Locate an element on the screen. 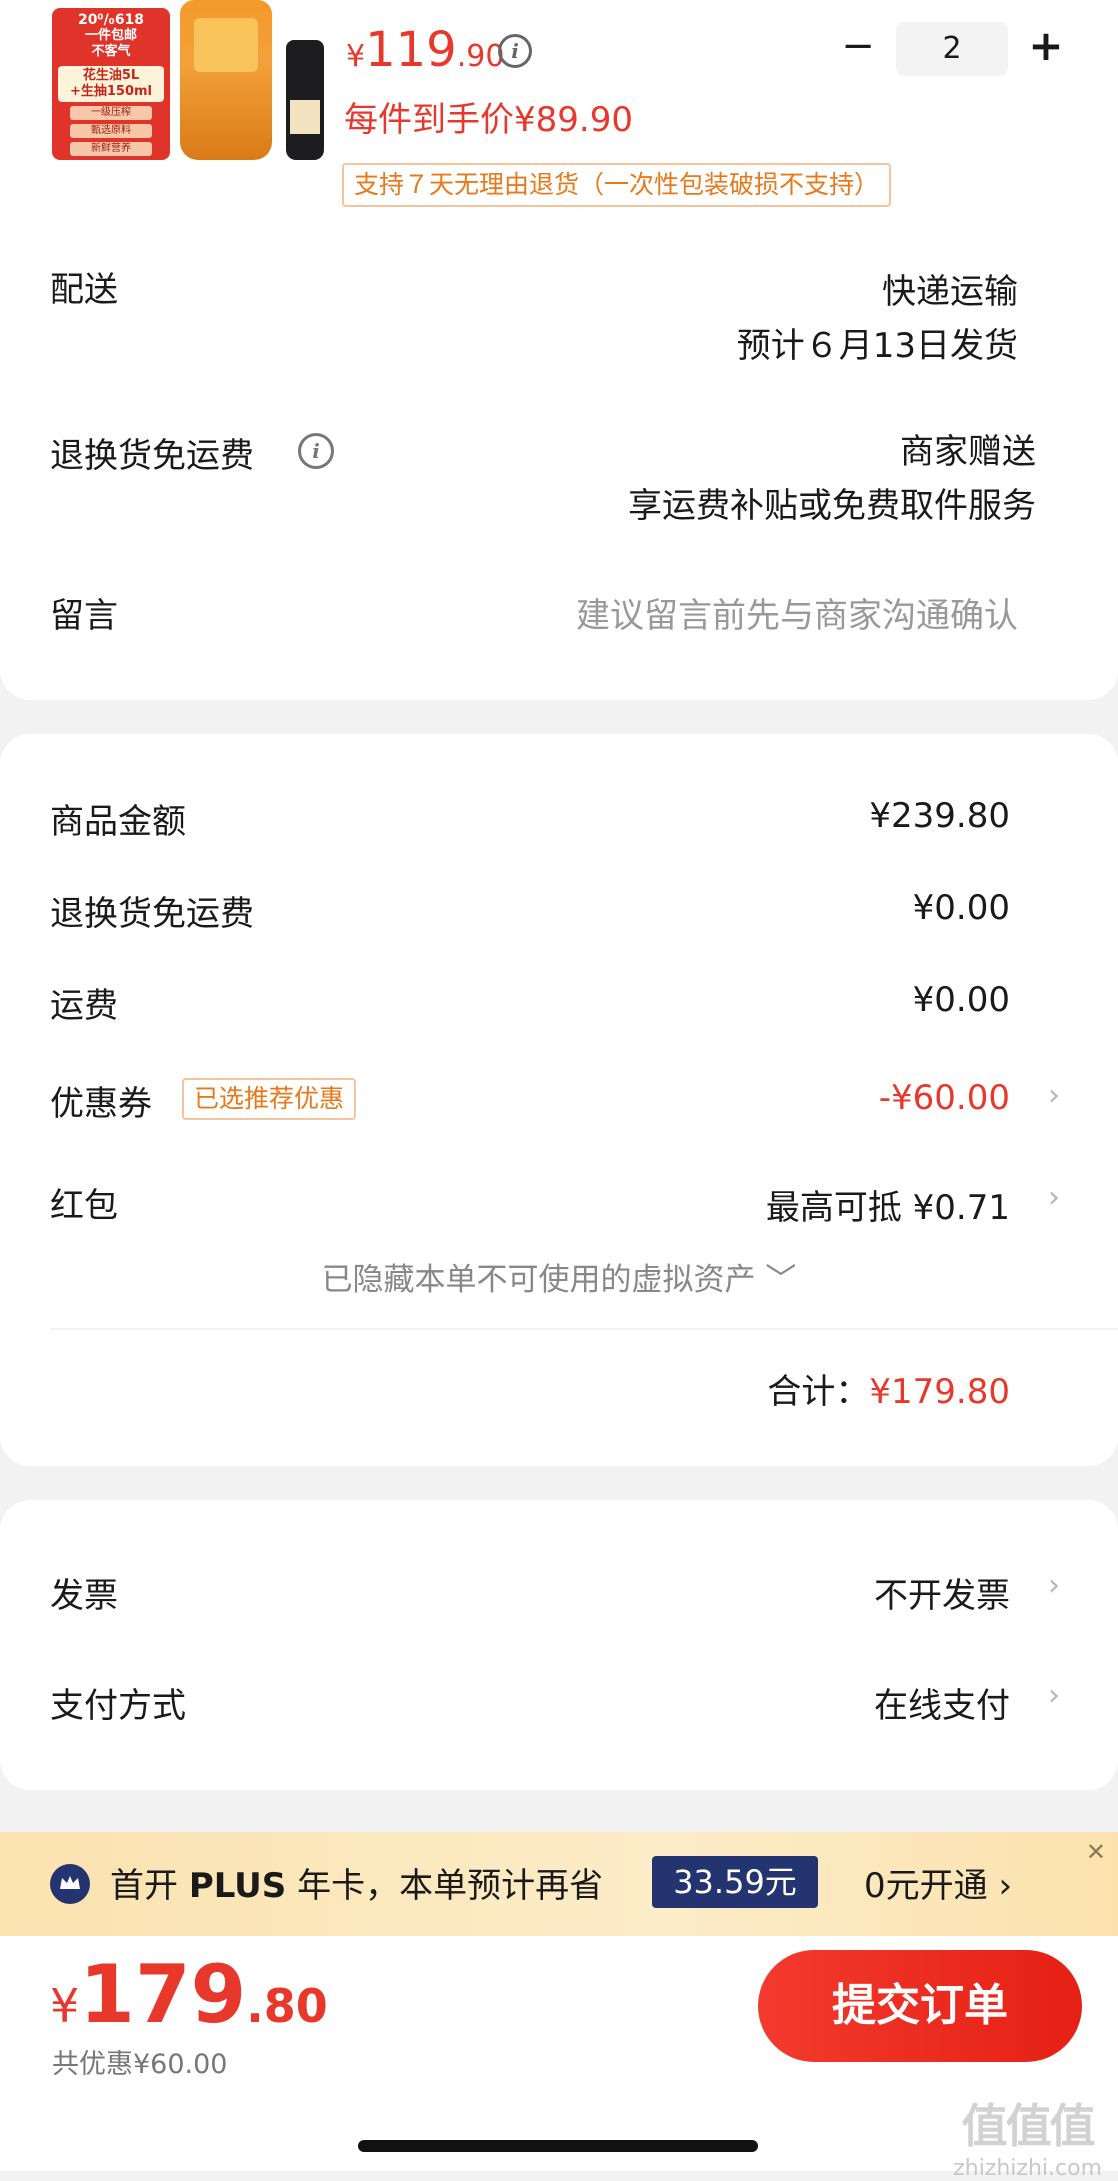 The height and width of the screenshot is (2181, 1118). coupon-chevron-icon: › is located at coordinates (1054, 1095).